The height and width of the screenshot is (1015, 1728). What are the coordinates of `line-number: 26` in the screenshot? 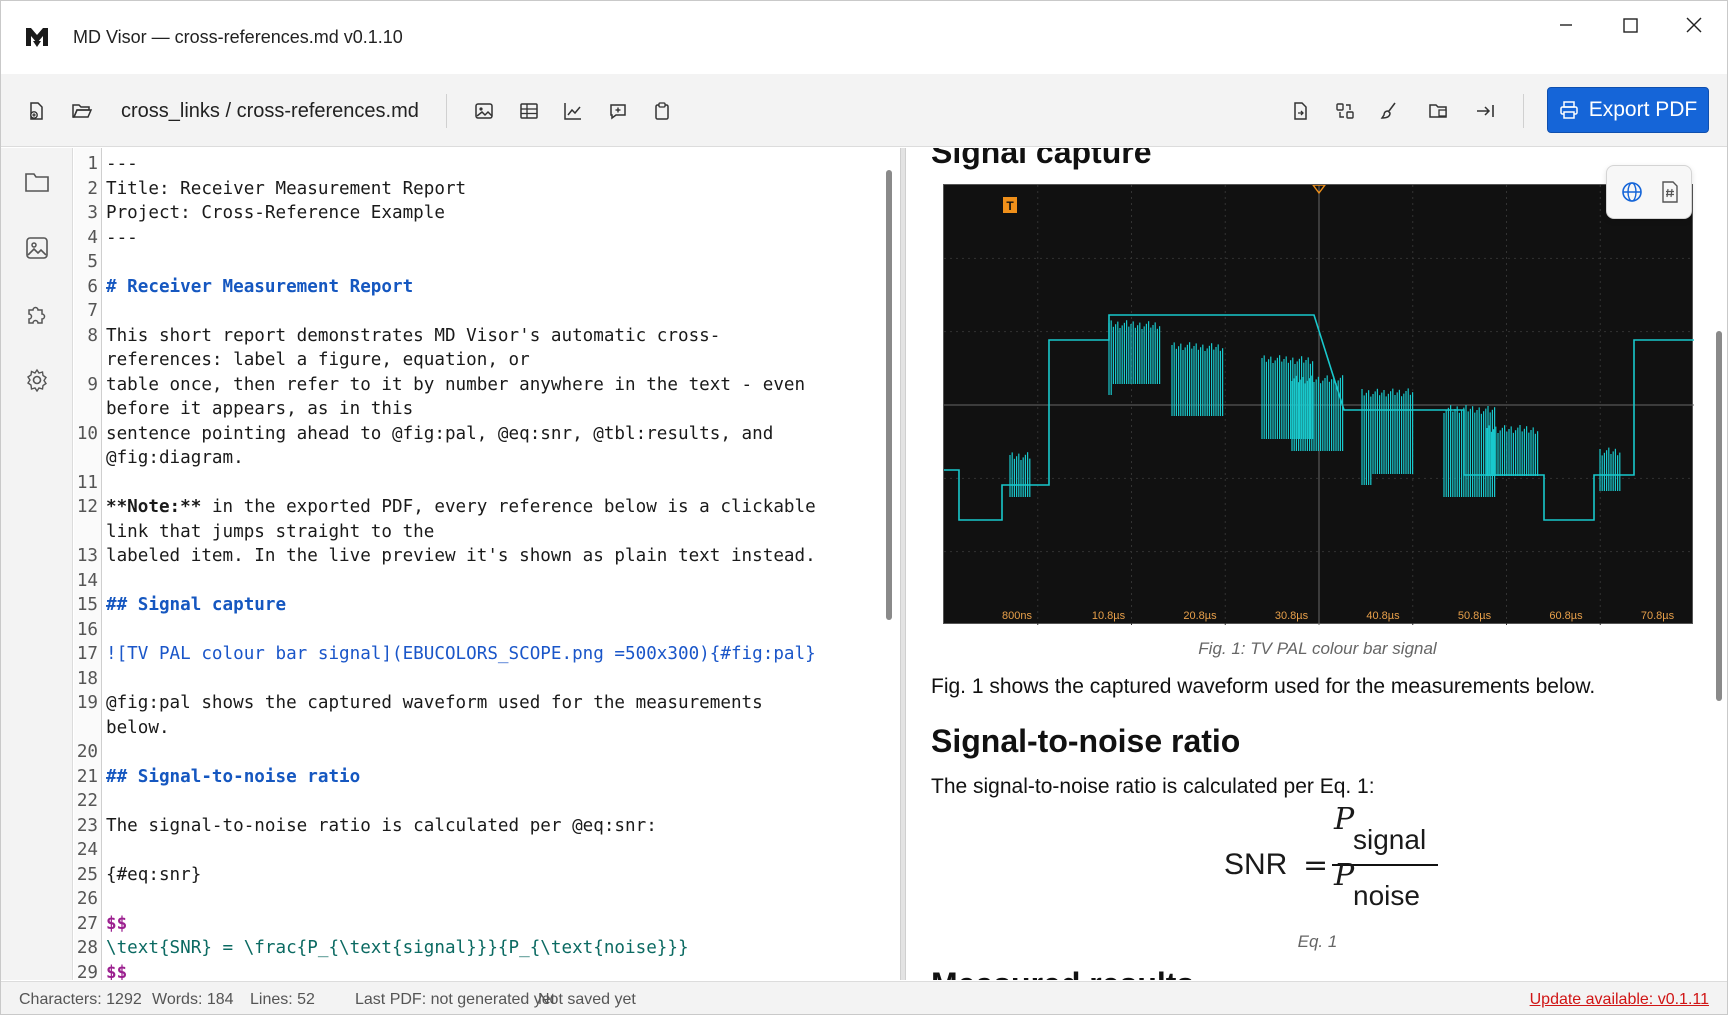 It's located at (87, 899).